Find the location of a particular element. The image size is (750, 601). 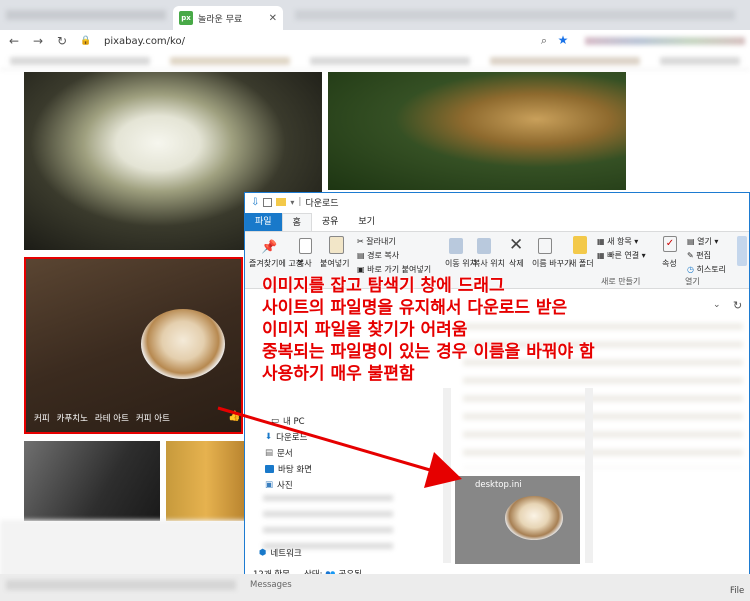

annotation-line: 이미지 파일을 찾기가 어려움 is located at coordinates (365, 330).